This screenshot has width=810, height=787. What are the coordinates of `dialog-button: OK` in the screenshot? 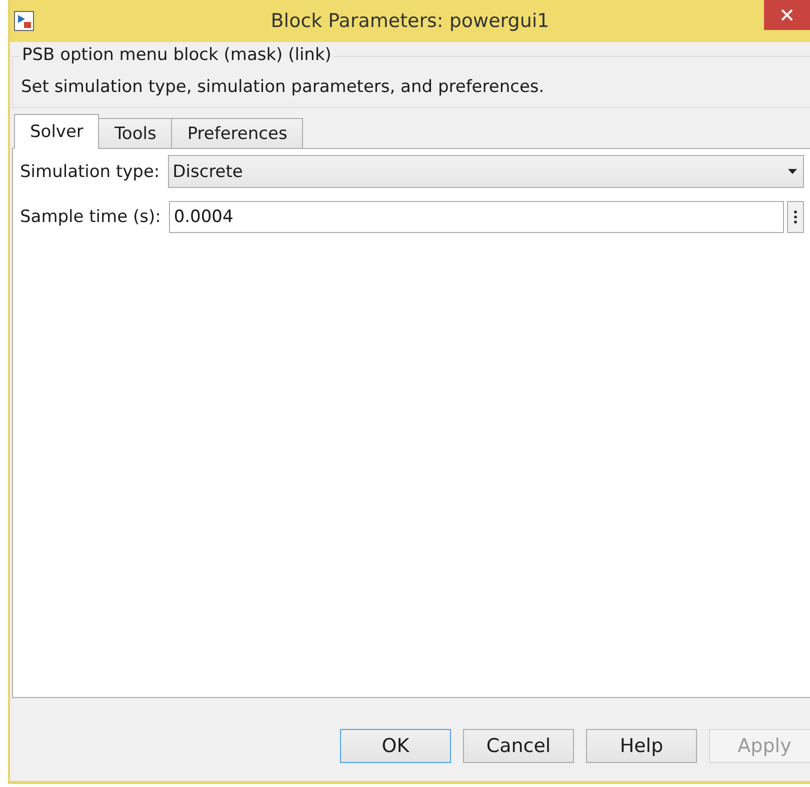 It's located at (395, 746).